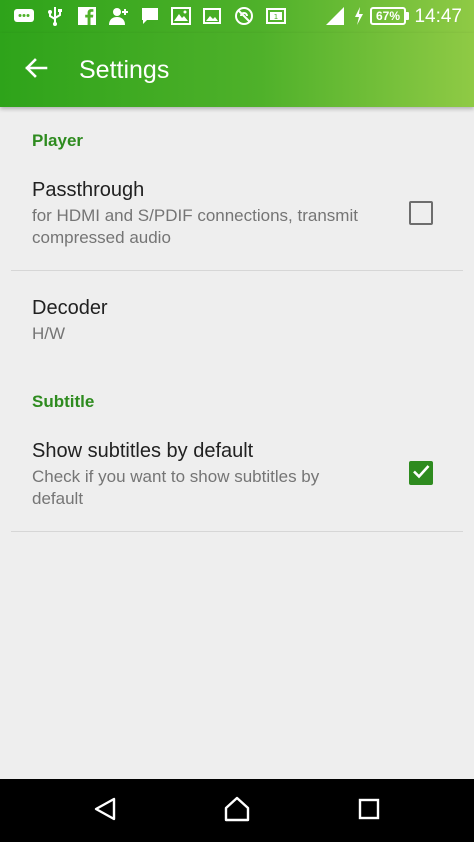  Describe the element at coordinates (407, 16) in the screenshot. I see `battery-tip` at that location.